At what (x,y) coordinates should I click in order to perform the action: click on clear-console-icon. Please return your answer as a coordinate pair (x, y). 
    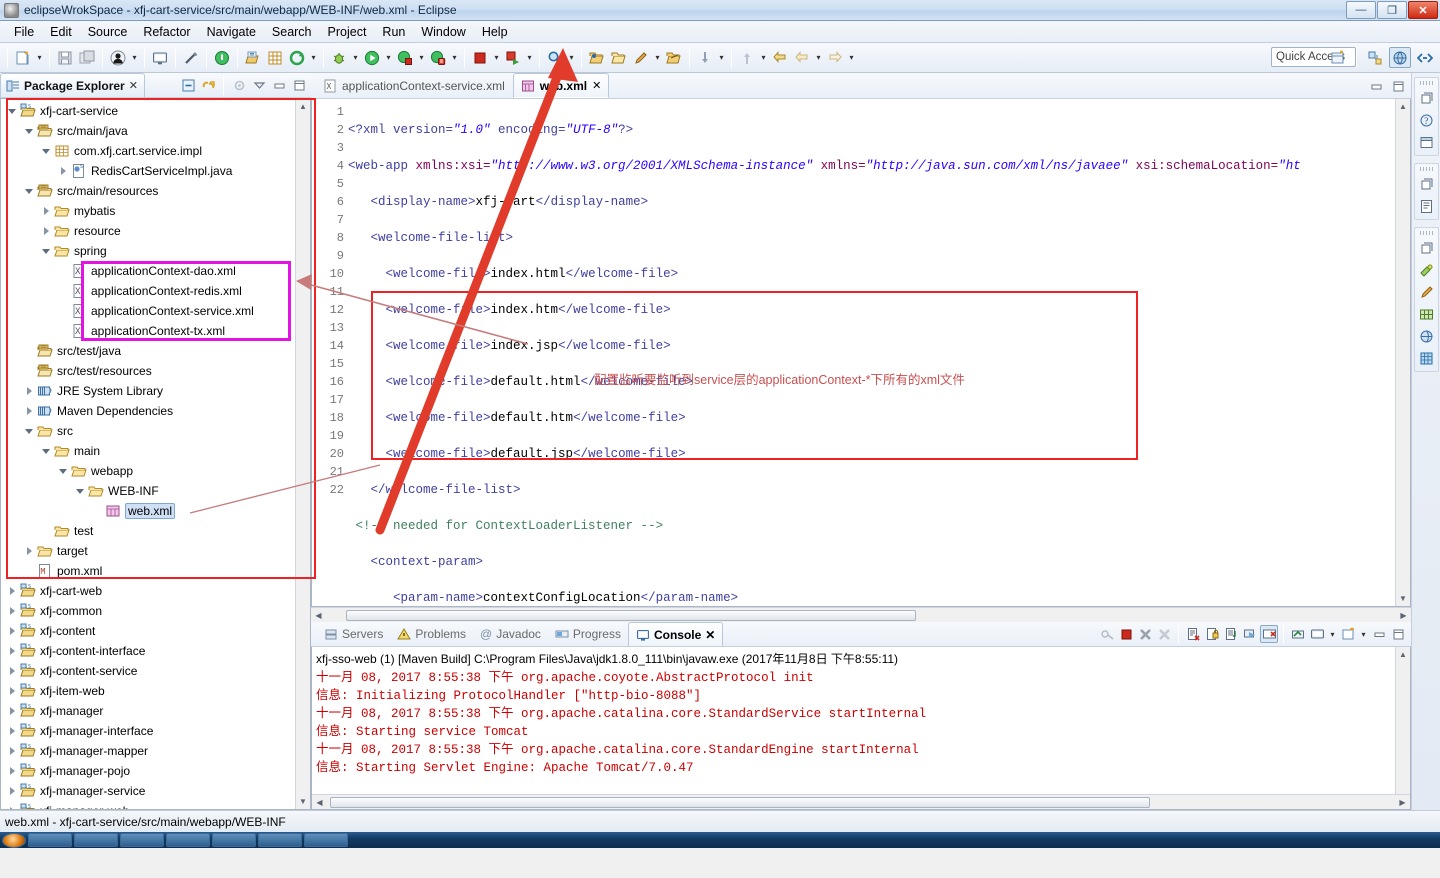
    Looking at the image, I should click on (1193, 634).